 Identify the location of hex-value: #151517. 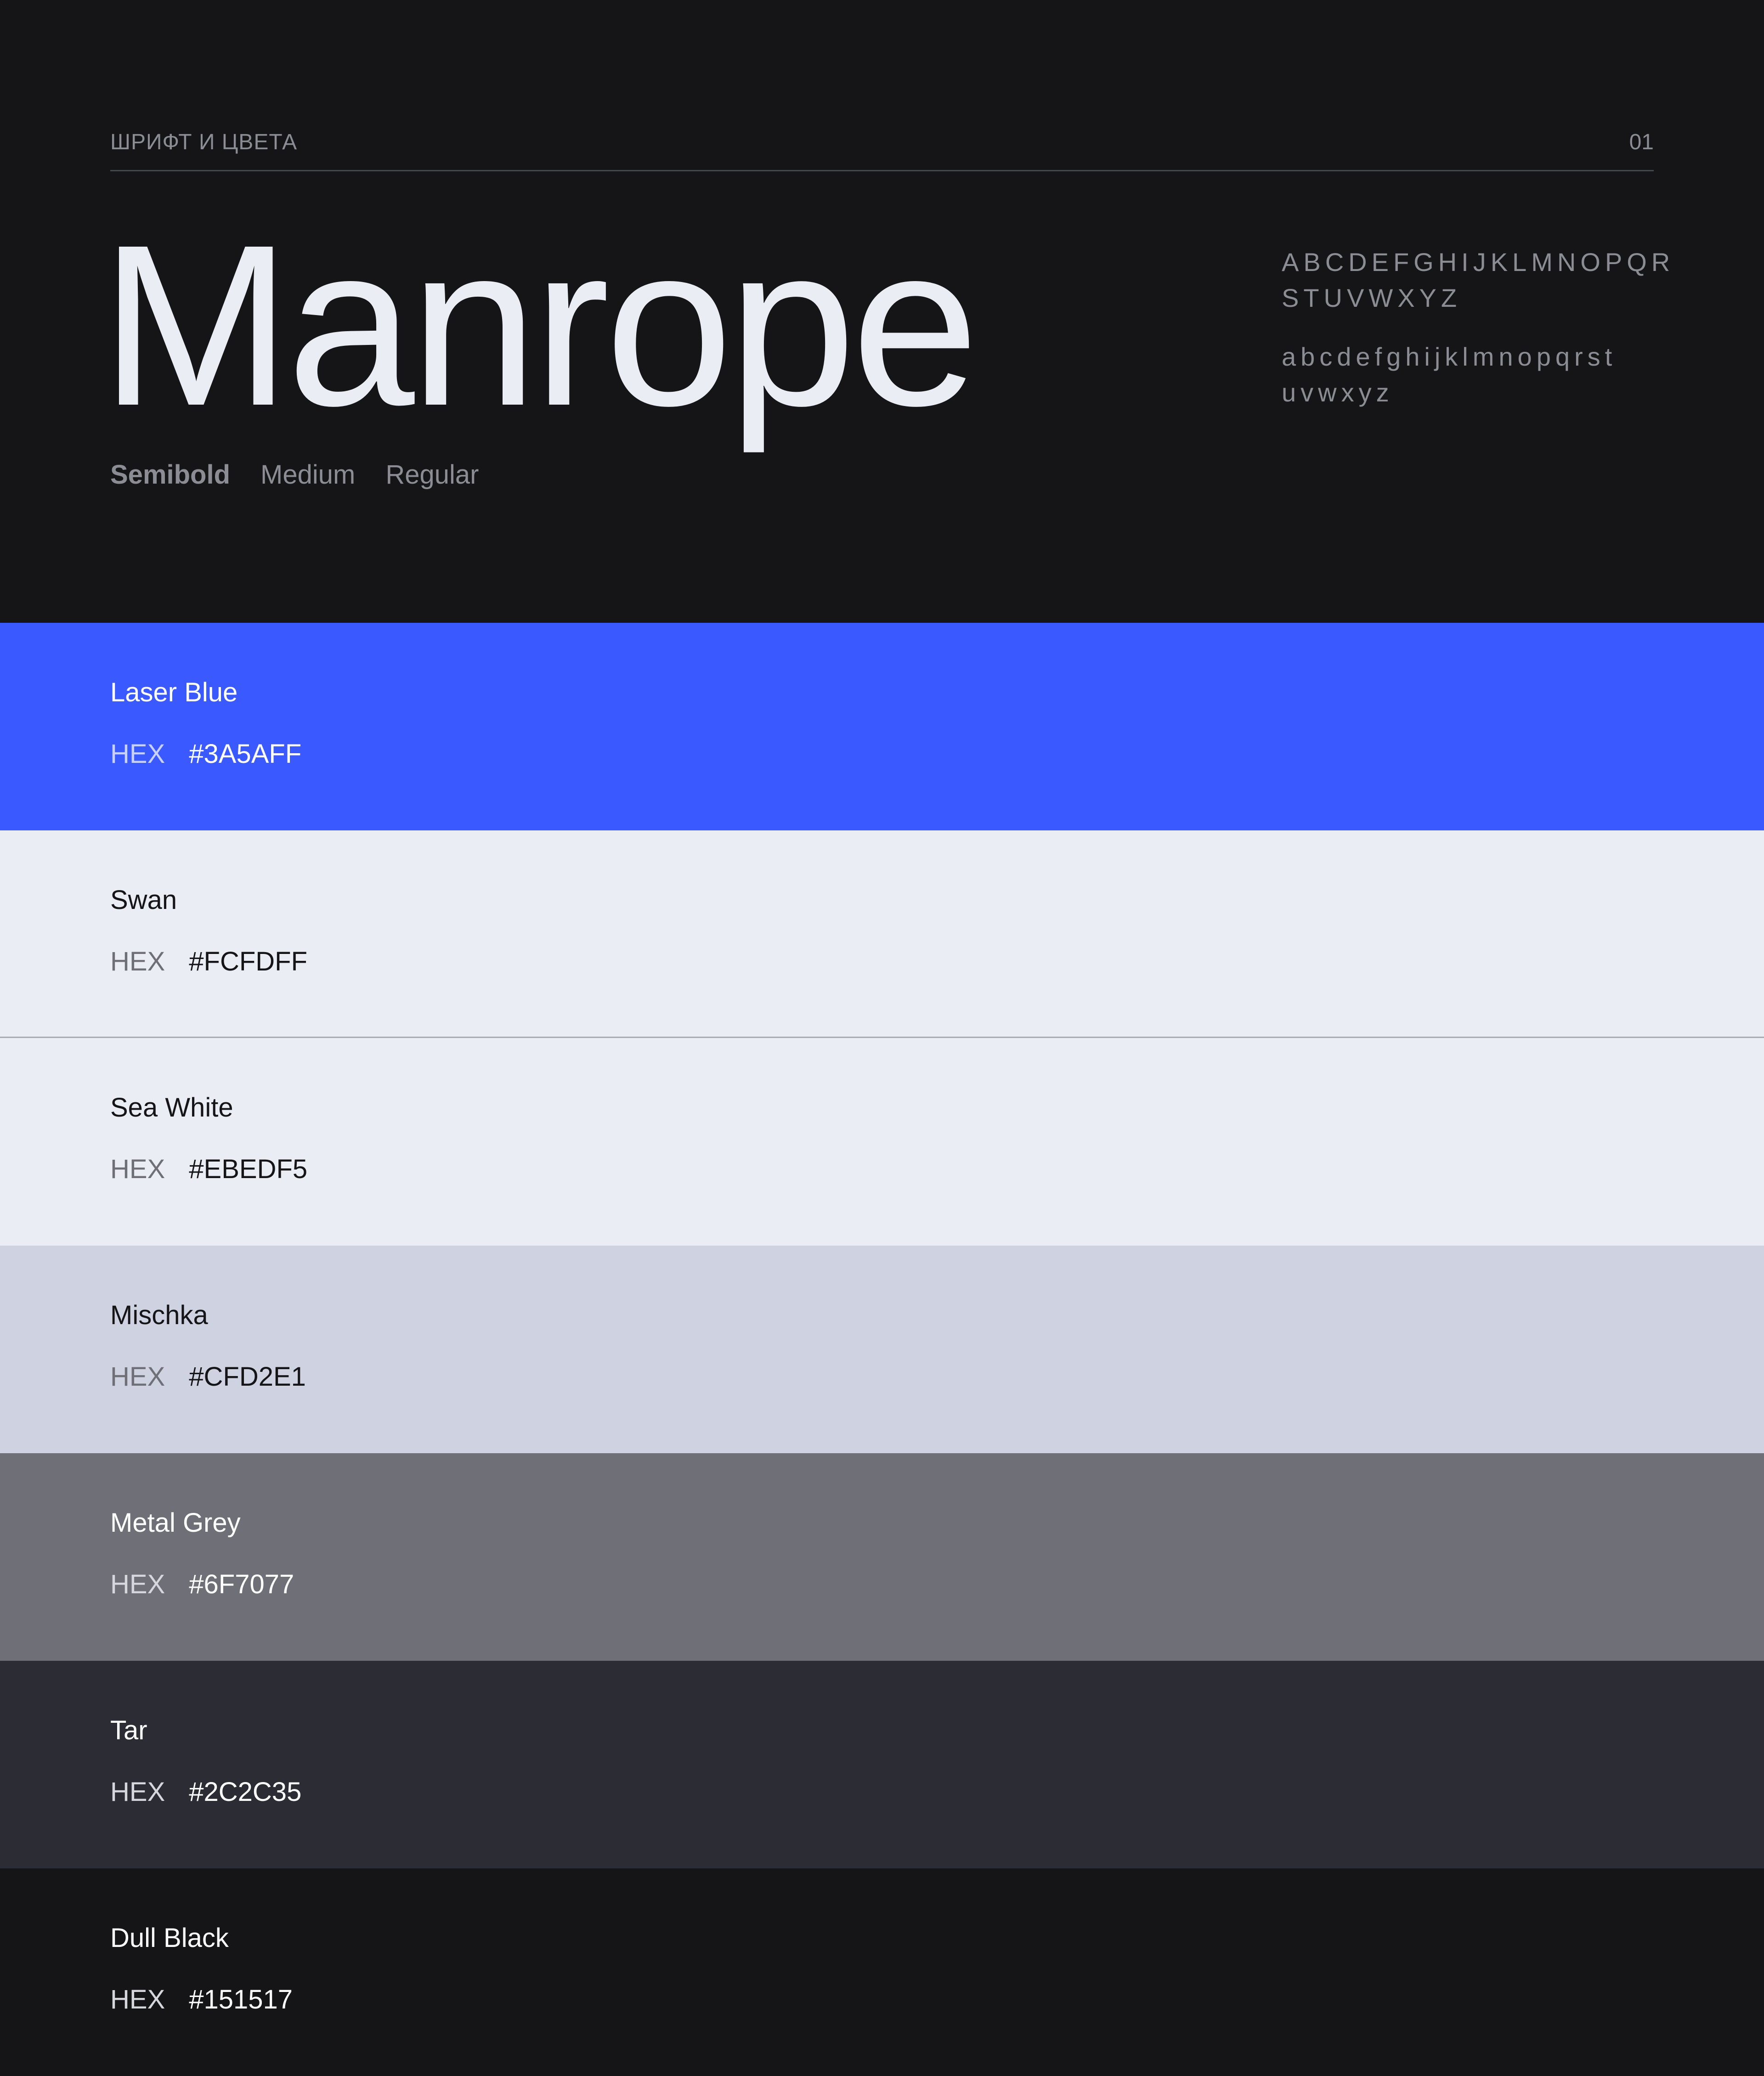
(241, 1999).